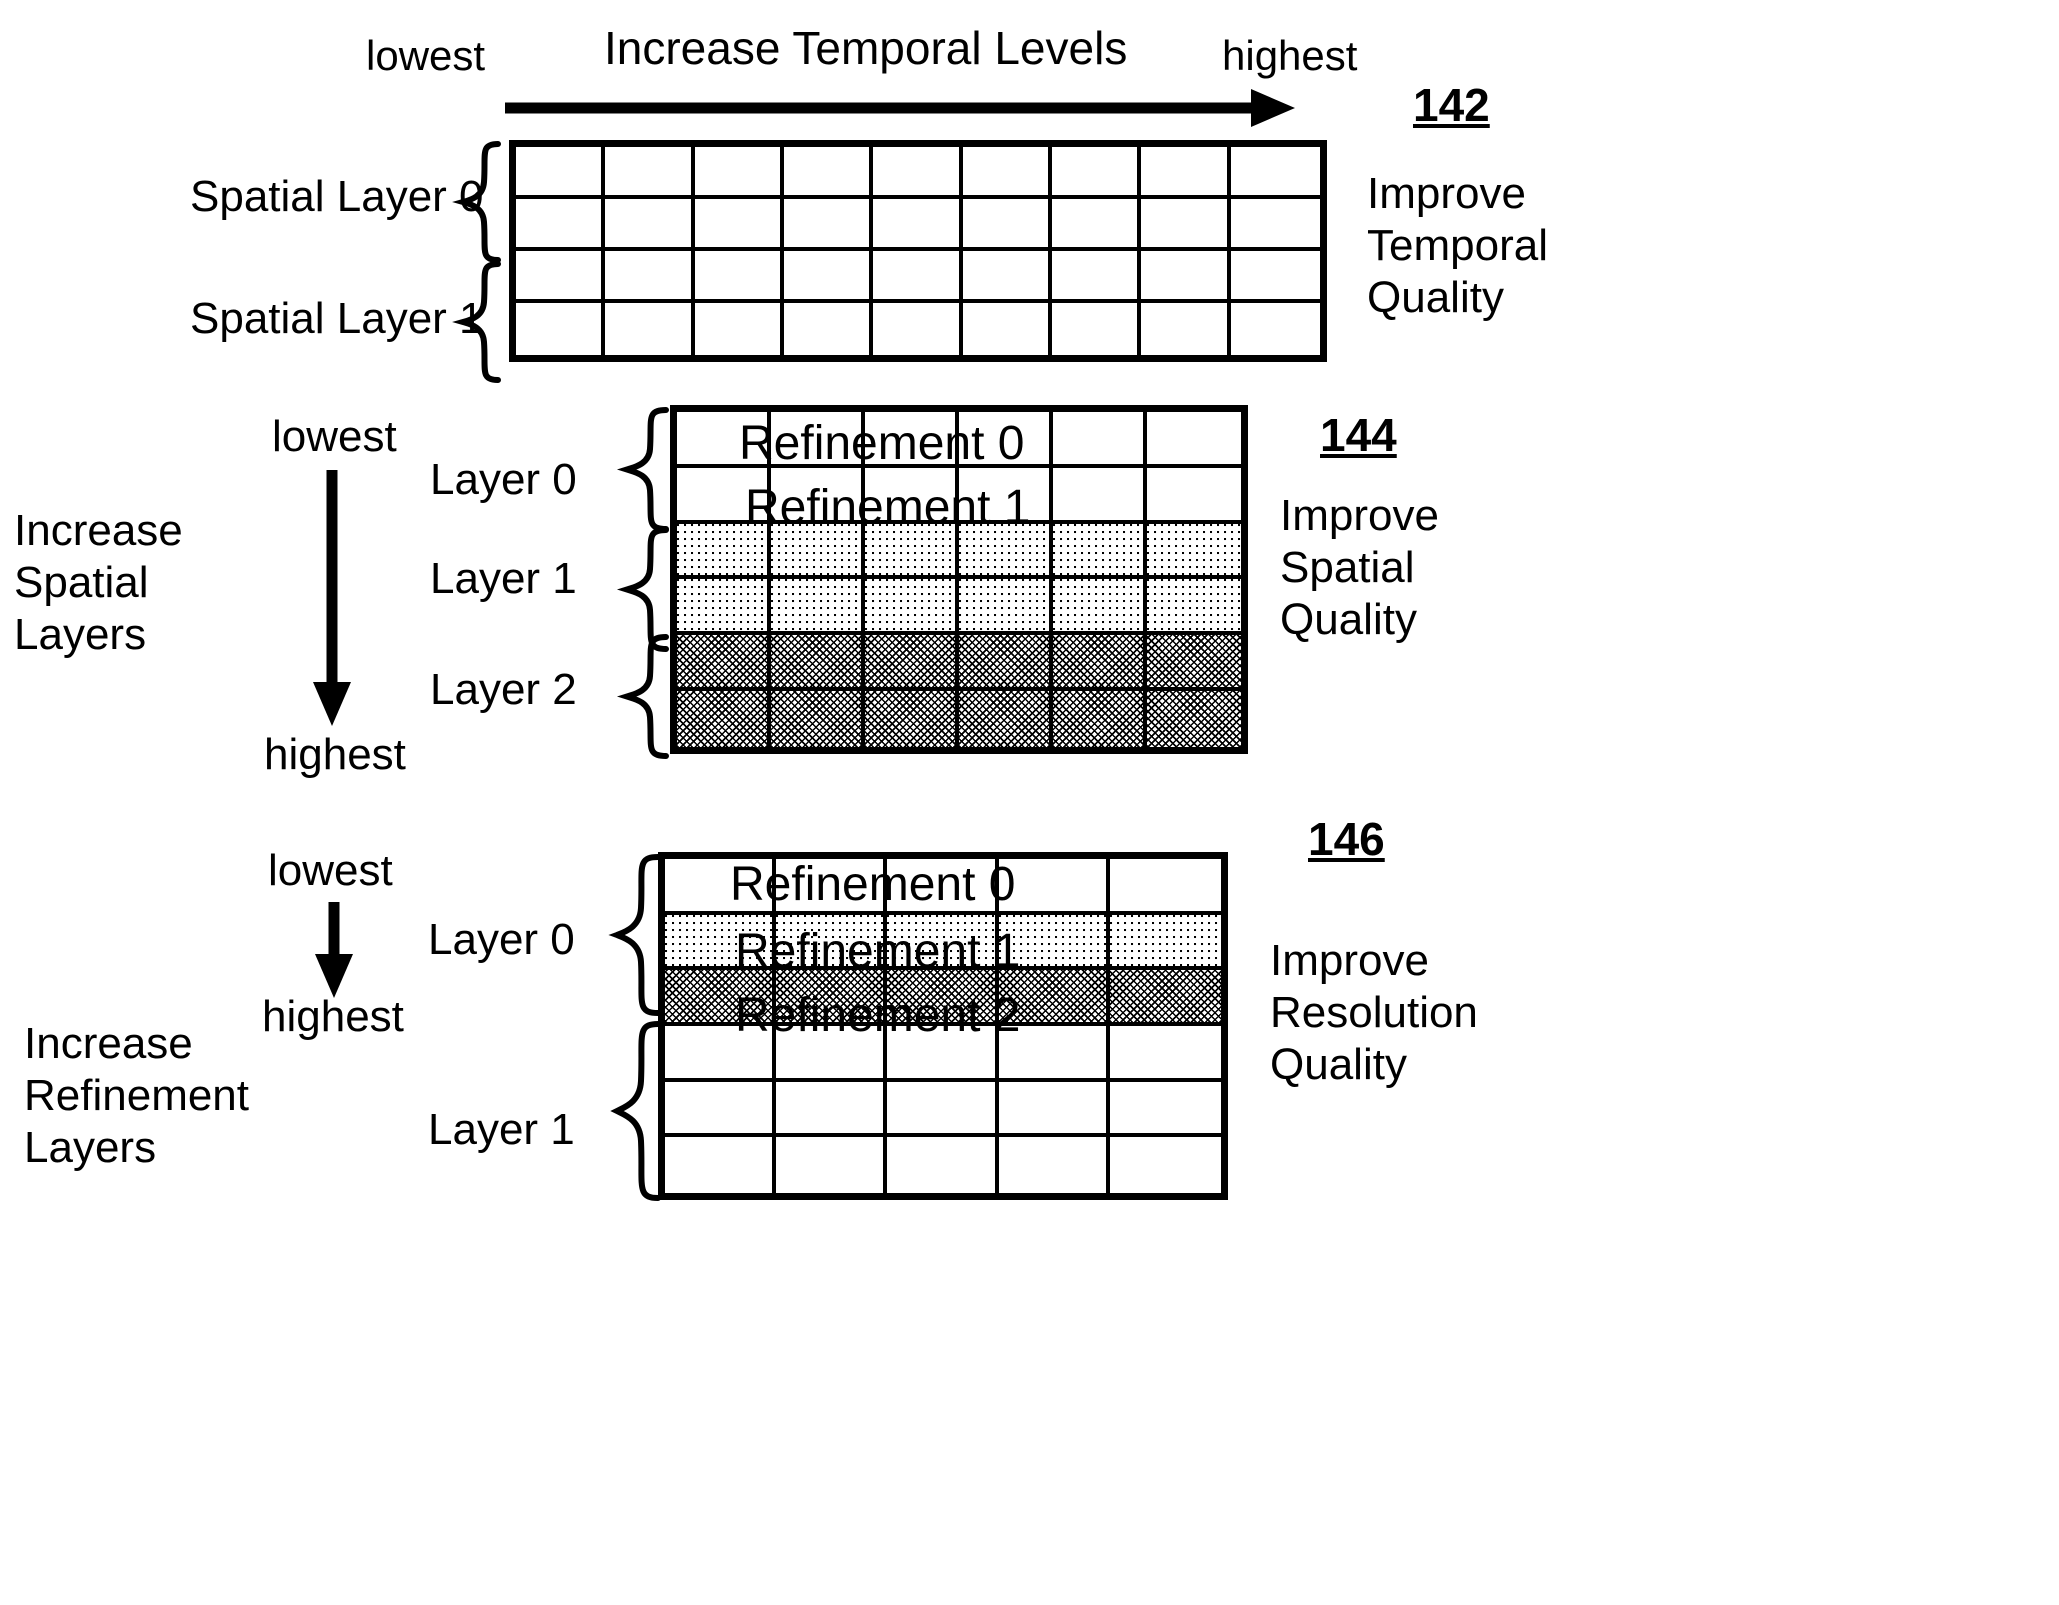 The width and height of the screenshot is (2059, 1605). I want to click on figure-number-142: 142, so click(1451, 105).